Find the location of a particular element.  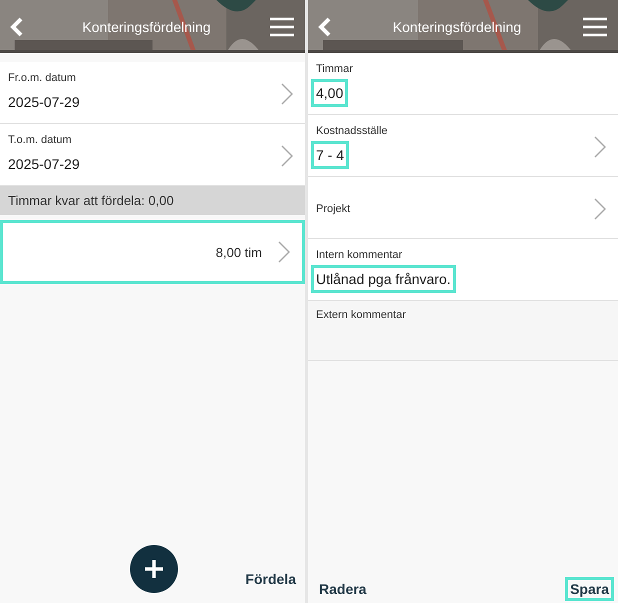

field-value: 7 - 4 is located at coordinates (330, 154).